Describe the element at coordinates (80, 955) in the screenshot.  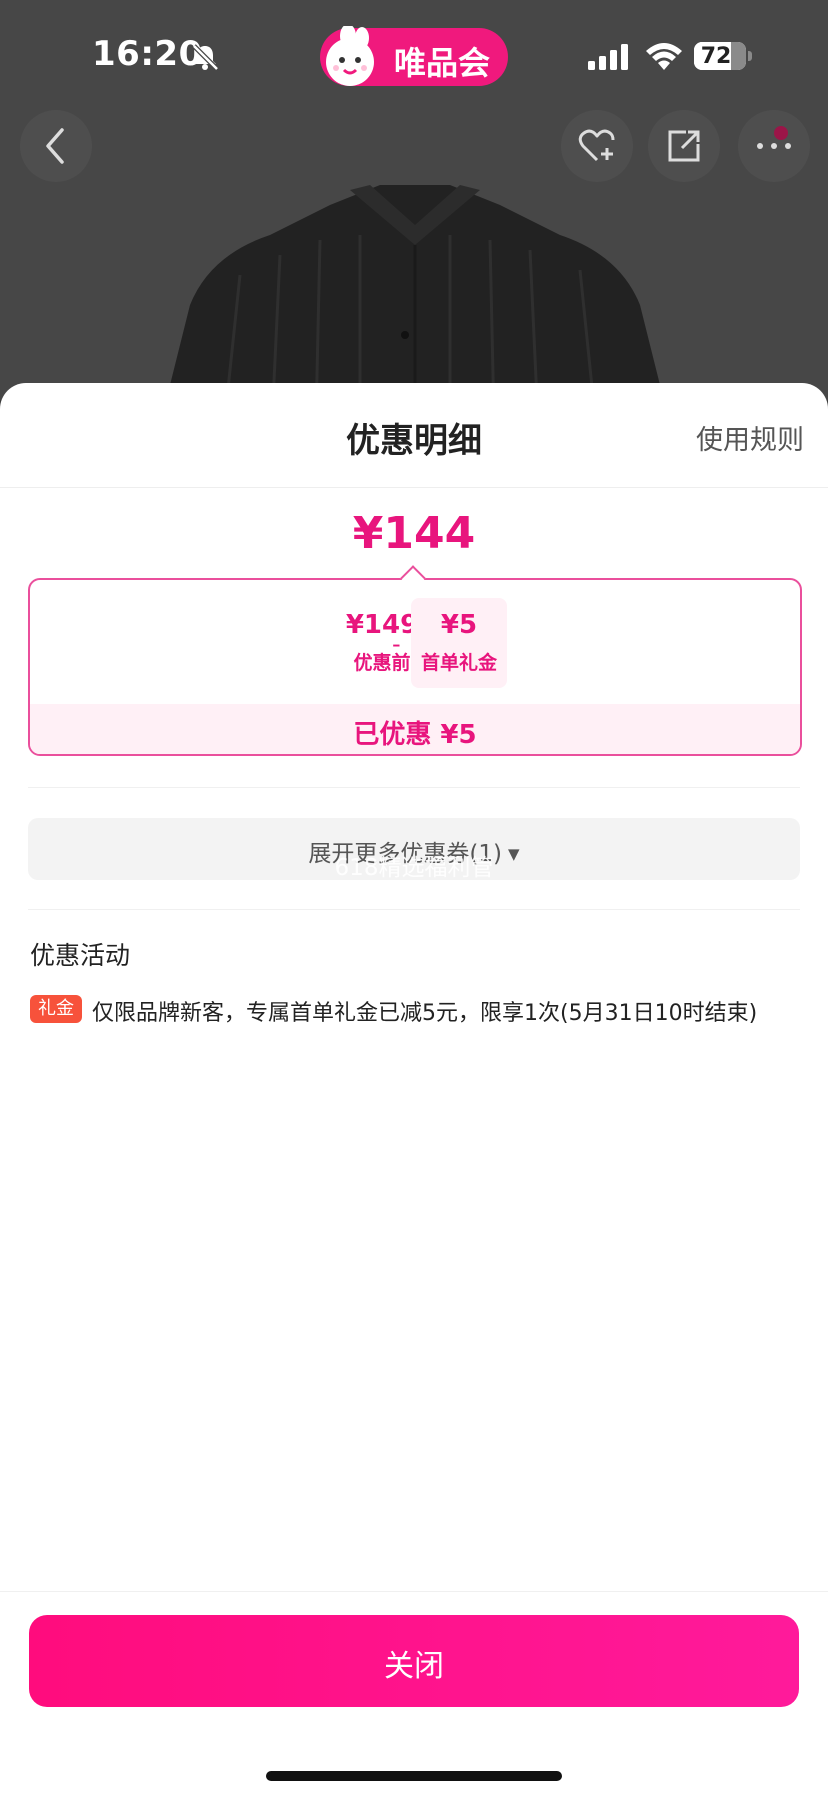
I see `promo-section-heading: 优惠活动` at that location.